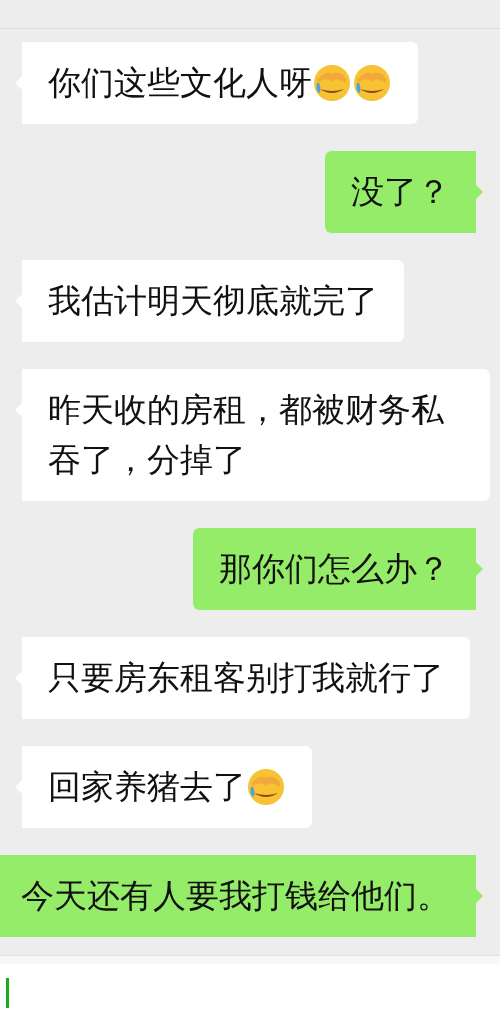  I want to click on input-field, so click(250, 986).